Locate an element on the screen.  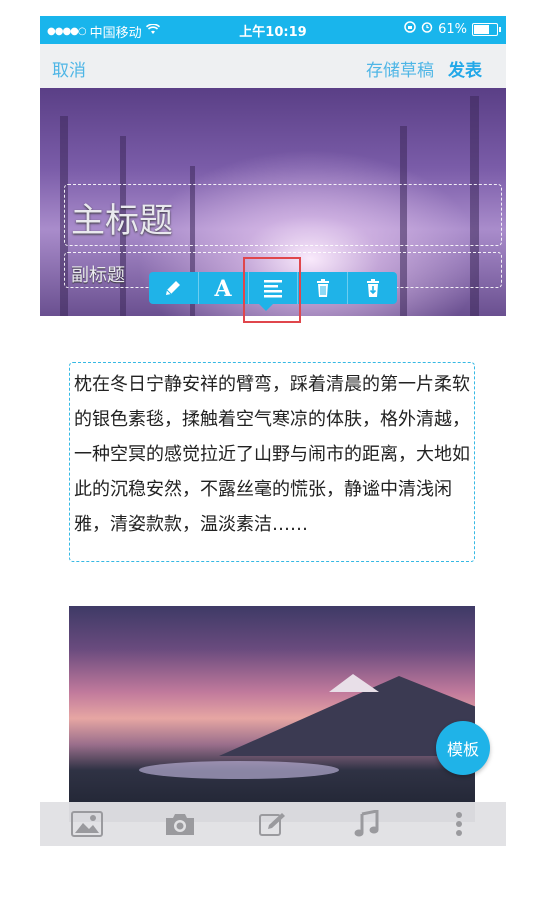
subtitle-text: 副标题 is located at coordinates (98, 275).